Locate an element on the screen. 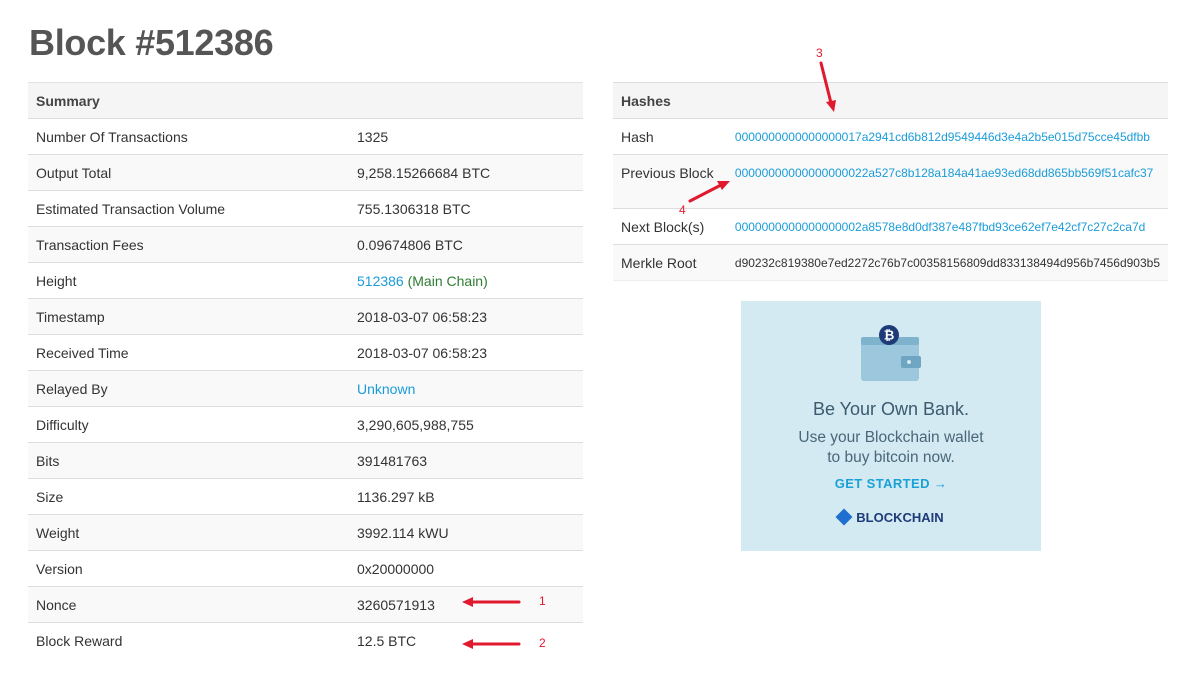 Image resolution: width=1199 pixels, height=679 pixels. annotation-label-1: 1 is located at coordinates (542, 601).